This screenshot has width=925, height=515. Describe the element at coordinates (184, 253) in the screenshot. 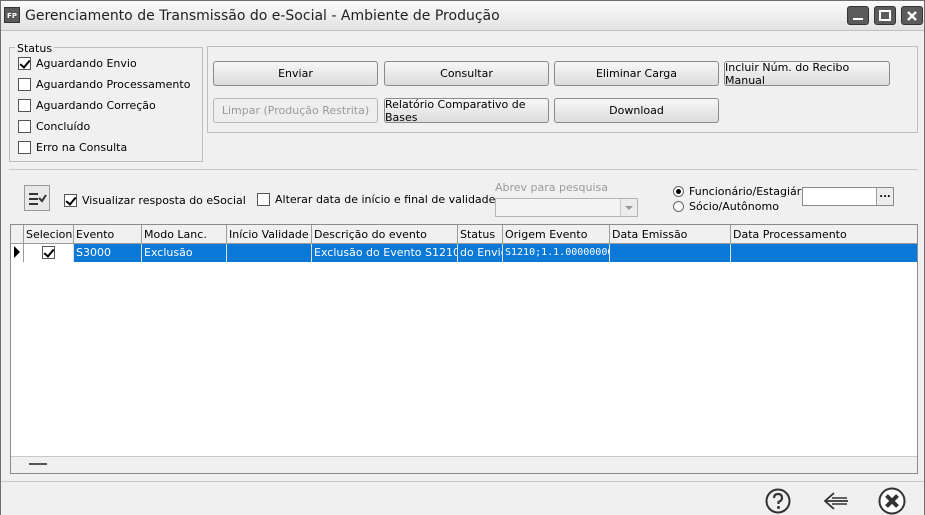

I see `cell-modo-lanc: Exclusão` at that location.